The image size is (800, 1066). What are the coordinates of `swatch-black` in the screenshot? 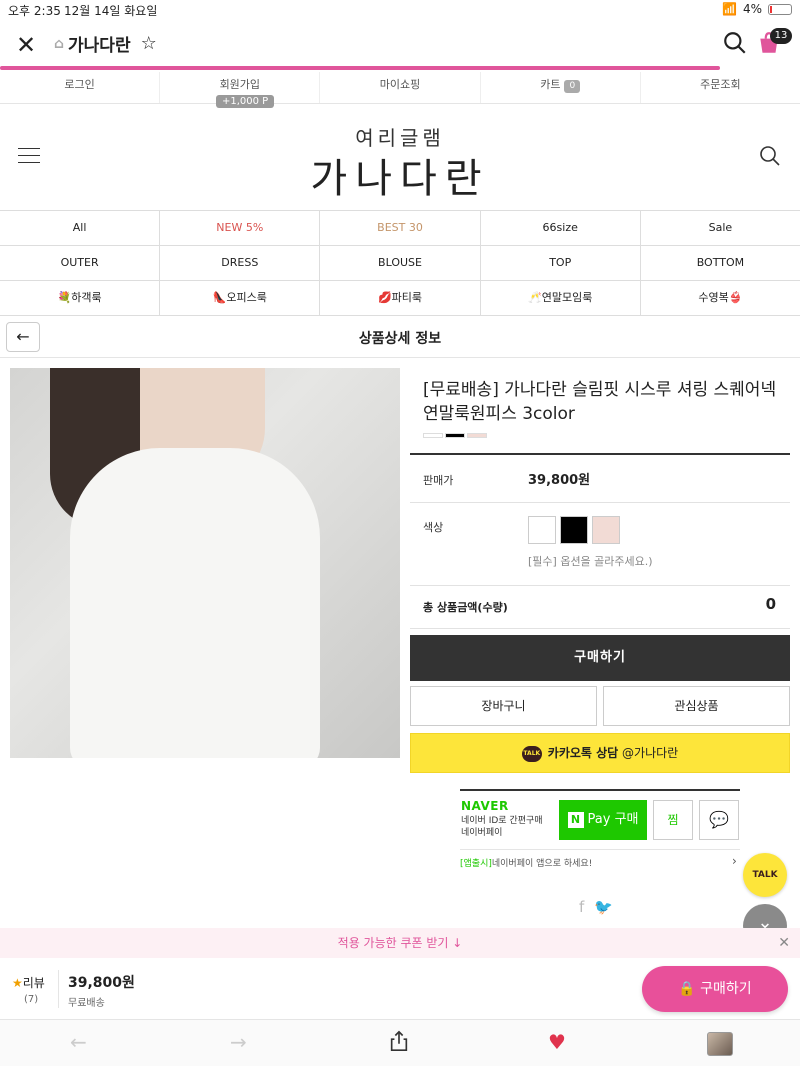 It's located at (455, 435).